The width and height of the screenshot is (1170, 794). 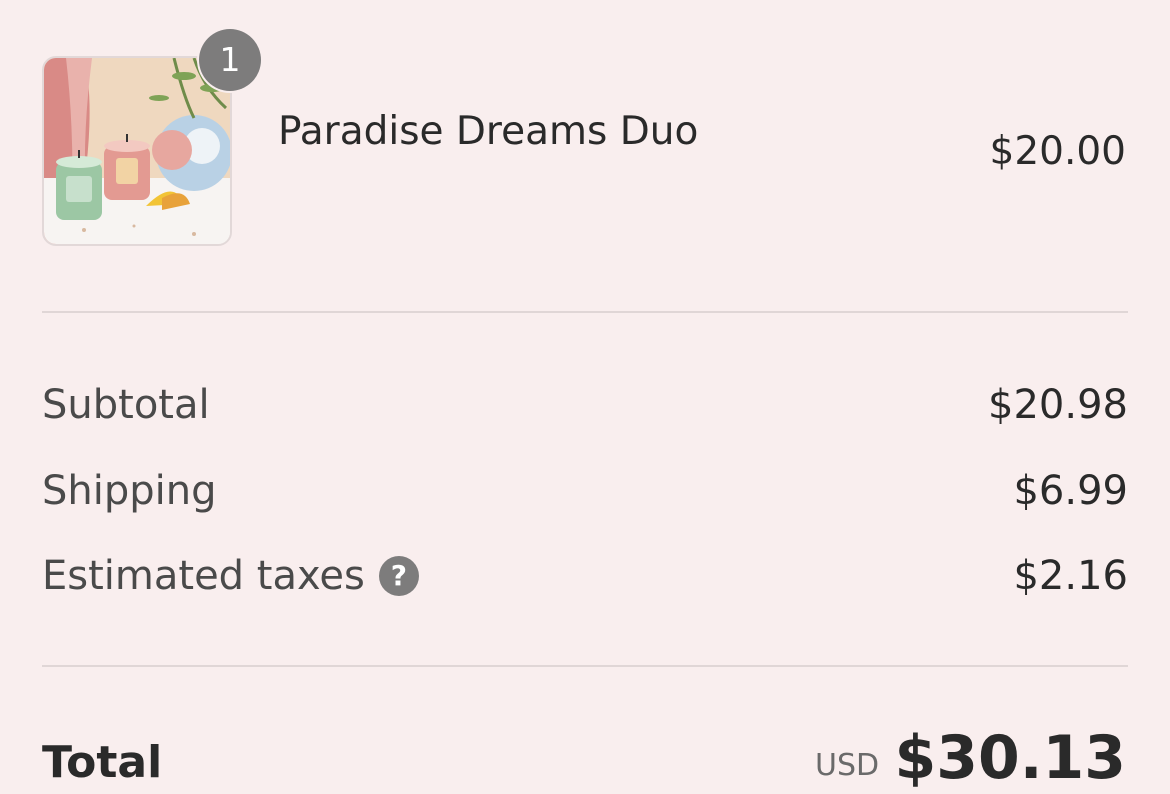 I want to click on subtotal-value: $20.98, so click(x=1058, y=405).